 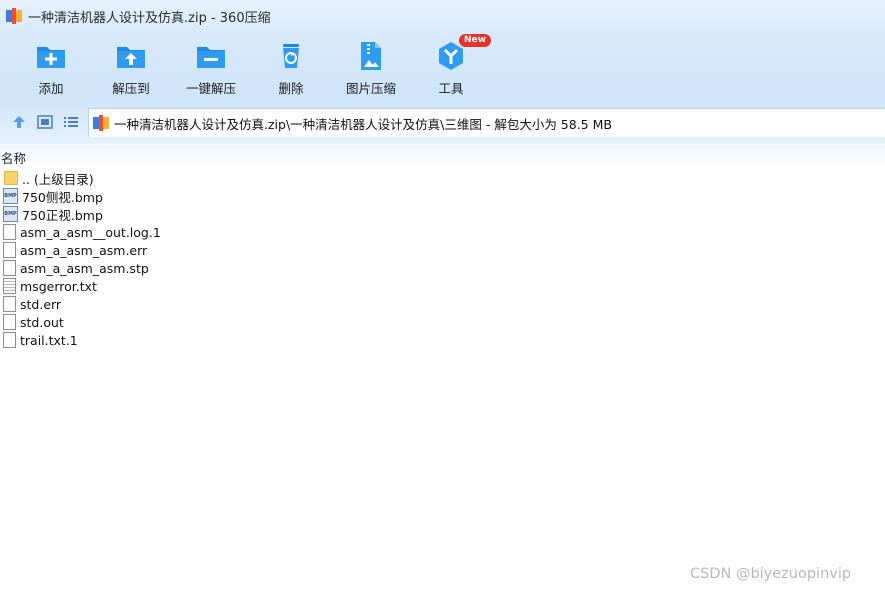 What do you see at coordinates (62, 215) in the screenshot?
I see `file-name: 750正视.bmp` at bounding box center [62, 215].